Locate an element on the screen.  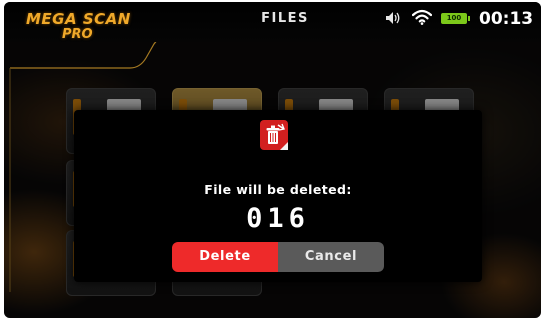
cancel-button: Cancel is located at coordinates (331, 257).